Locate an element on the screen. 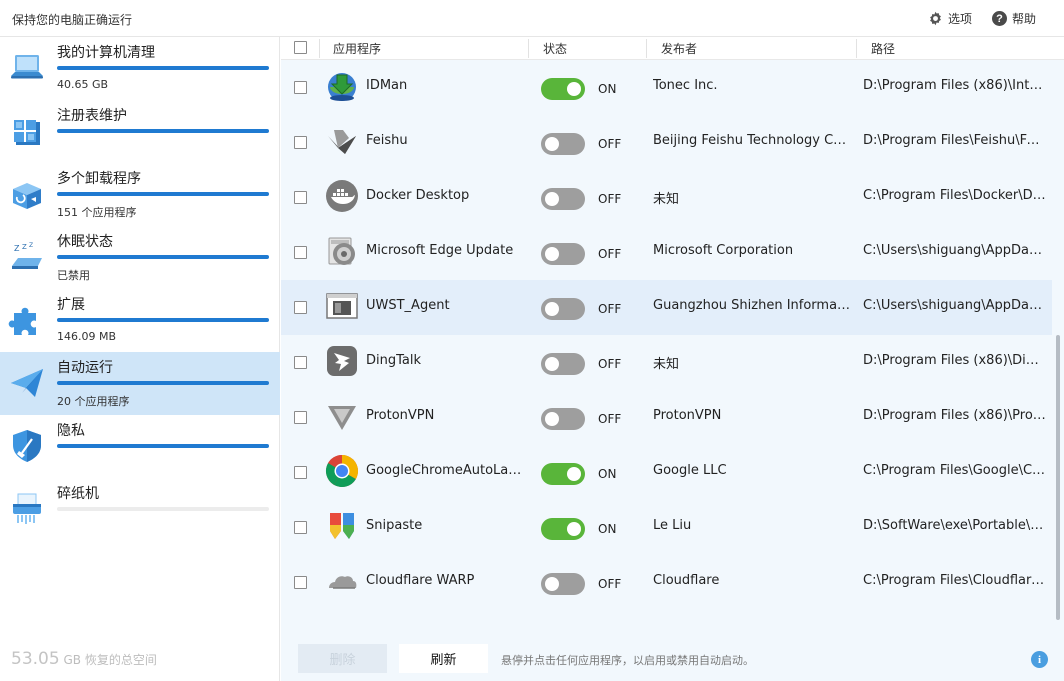  refresh-button: 刷新 is located at coordinates (443, 658).